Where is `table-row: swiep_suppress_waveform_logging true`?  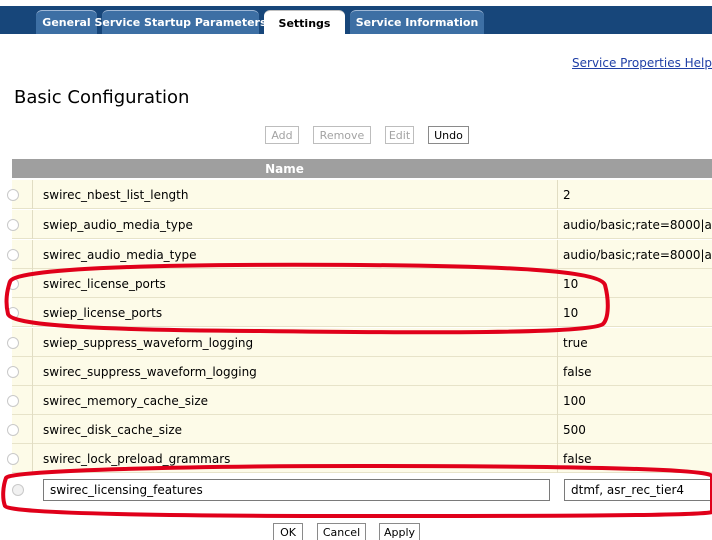 table-row: swiep_suppress_waveform_logging true is located at coordinates (359, 342).